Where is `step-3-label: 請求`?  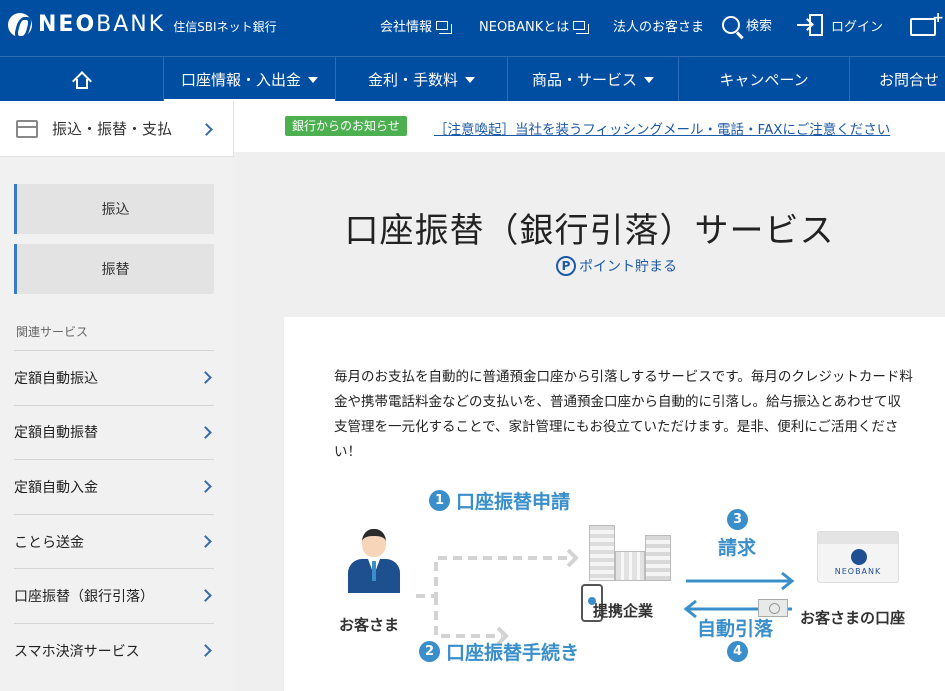 step-3-label: 請求 is located at coordinates (737, 546).